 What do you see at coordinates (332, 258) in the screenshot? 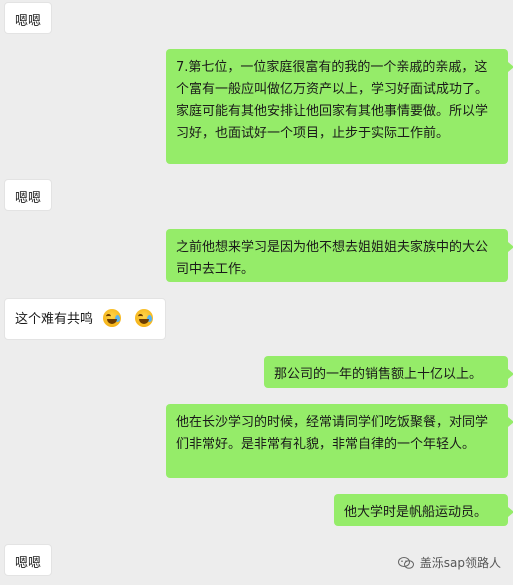
I see `message-text: 之前他想来学习是因为他不想去姐姐姐夫家族中的大公司中去工作。` at bounding box center [332, 258].